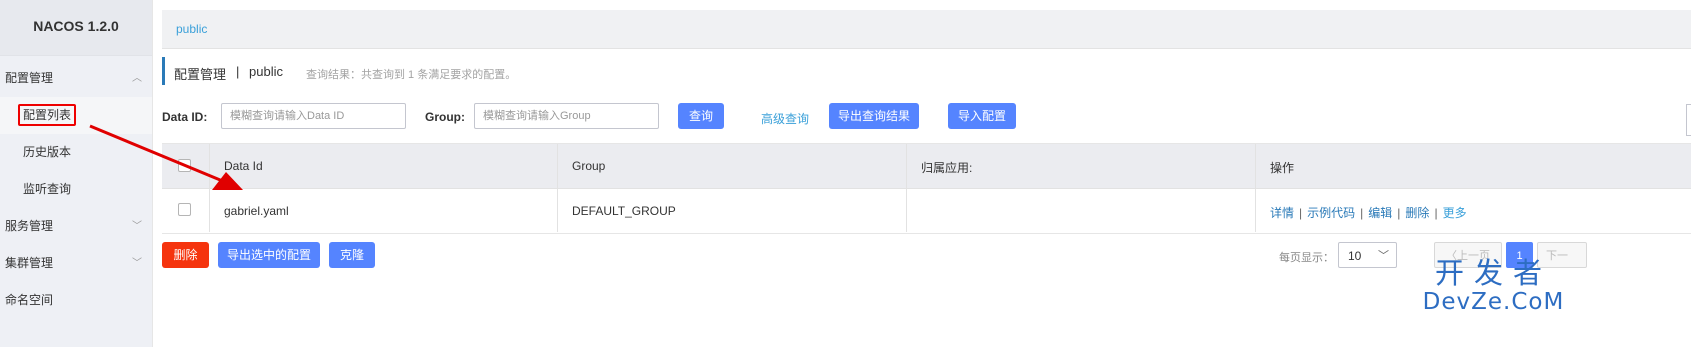 This screenshot has height=347, width=1691. Describe the element at coordinates (1282, 213) in the screenshot. I see `details-link: 详情` at that location.